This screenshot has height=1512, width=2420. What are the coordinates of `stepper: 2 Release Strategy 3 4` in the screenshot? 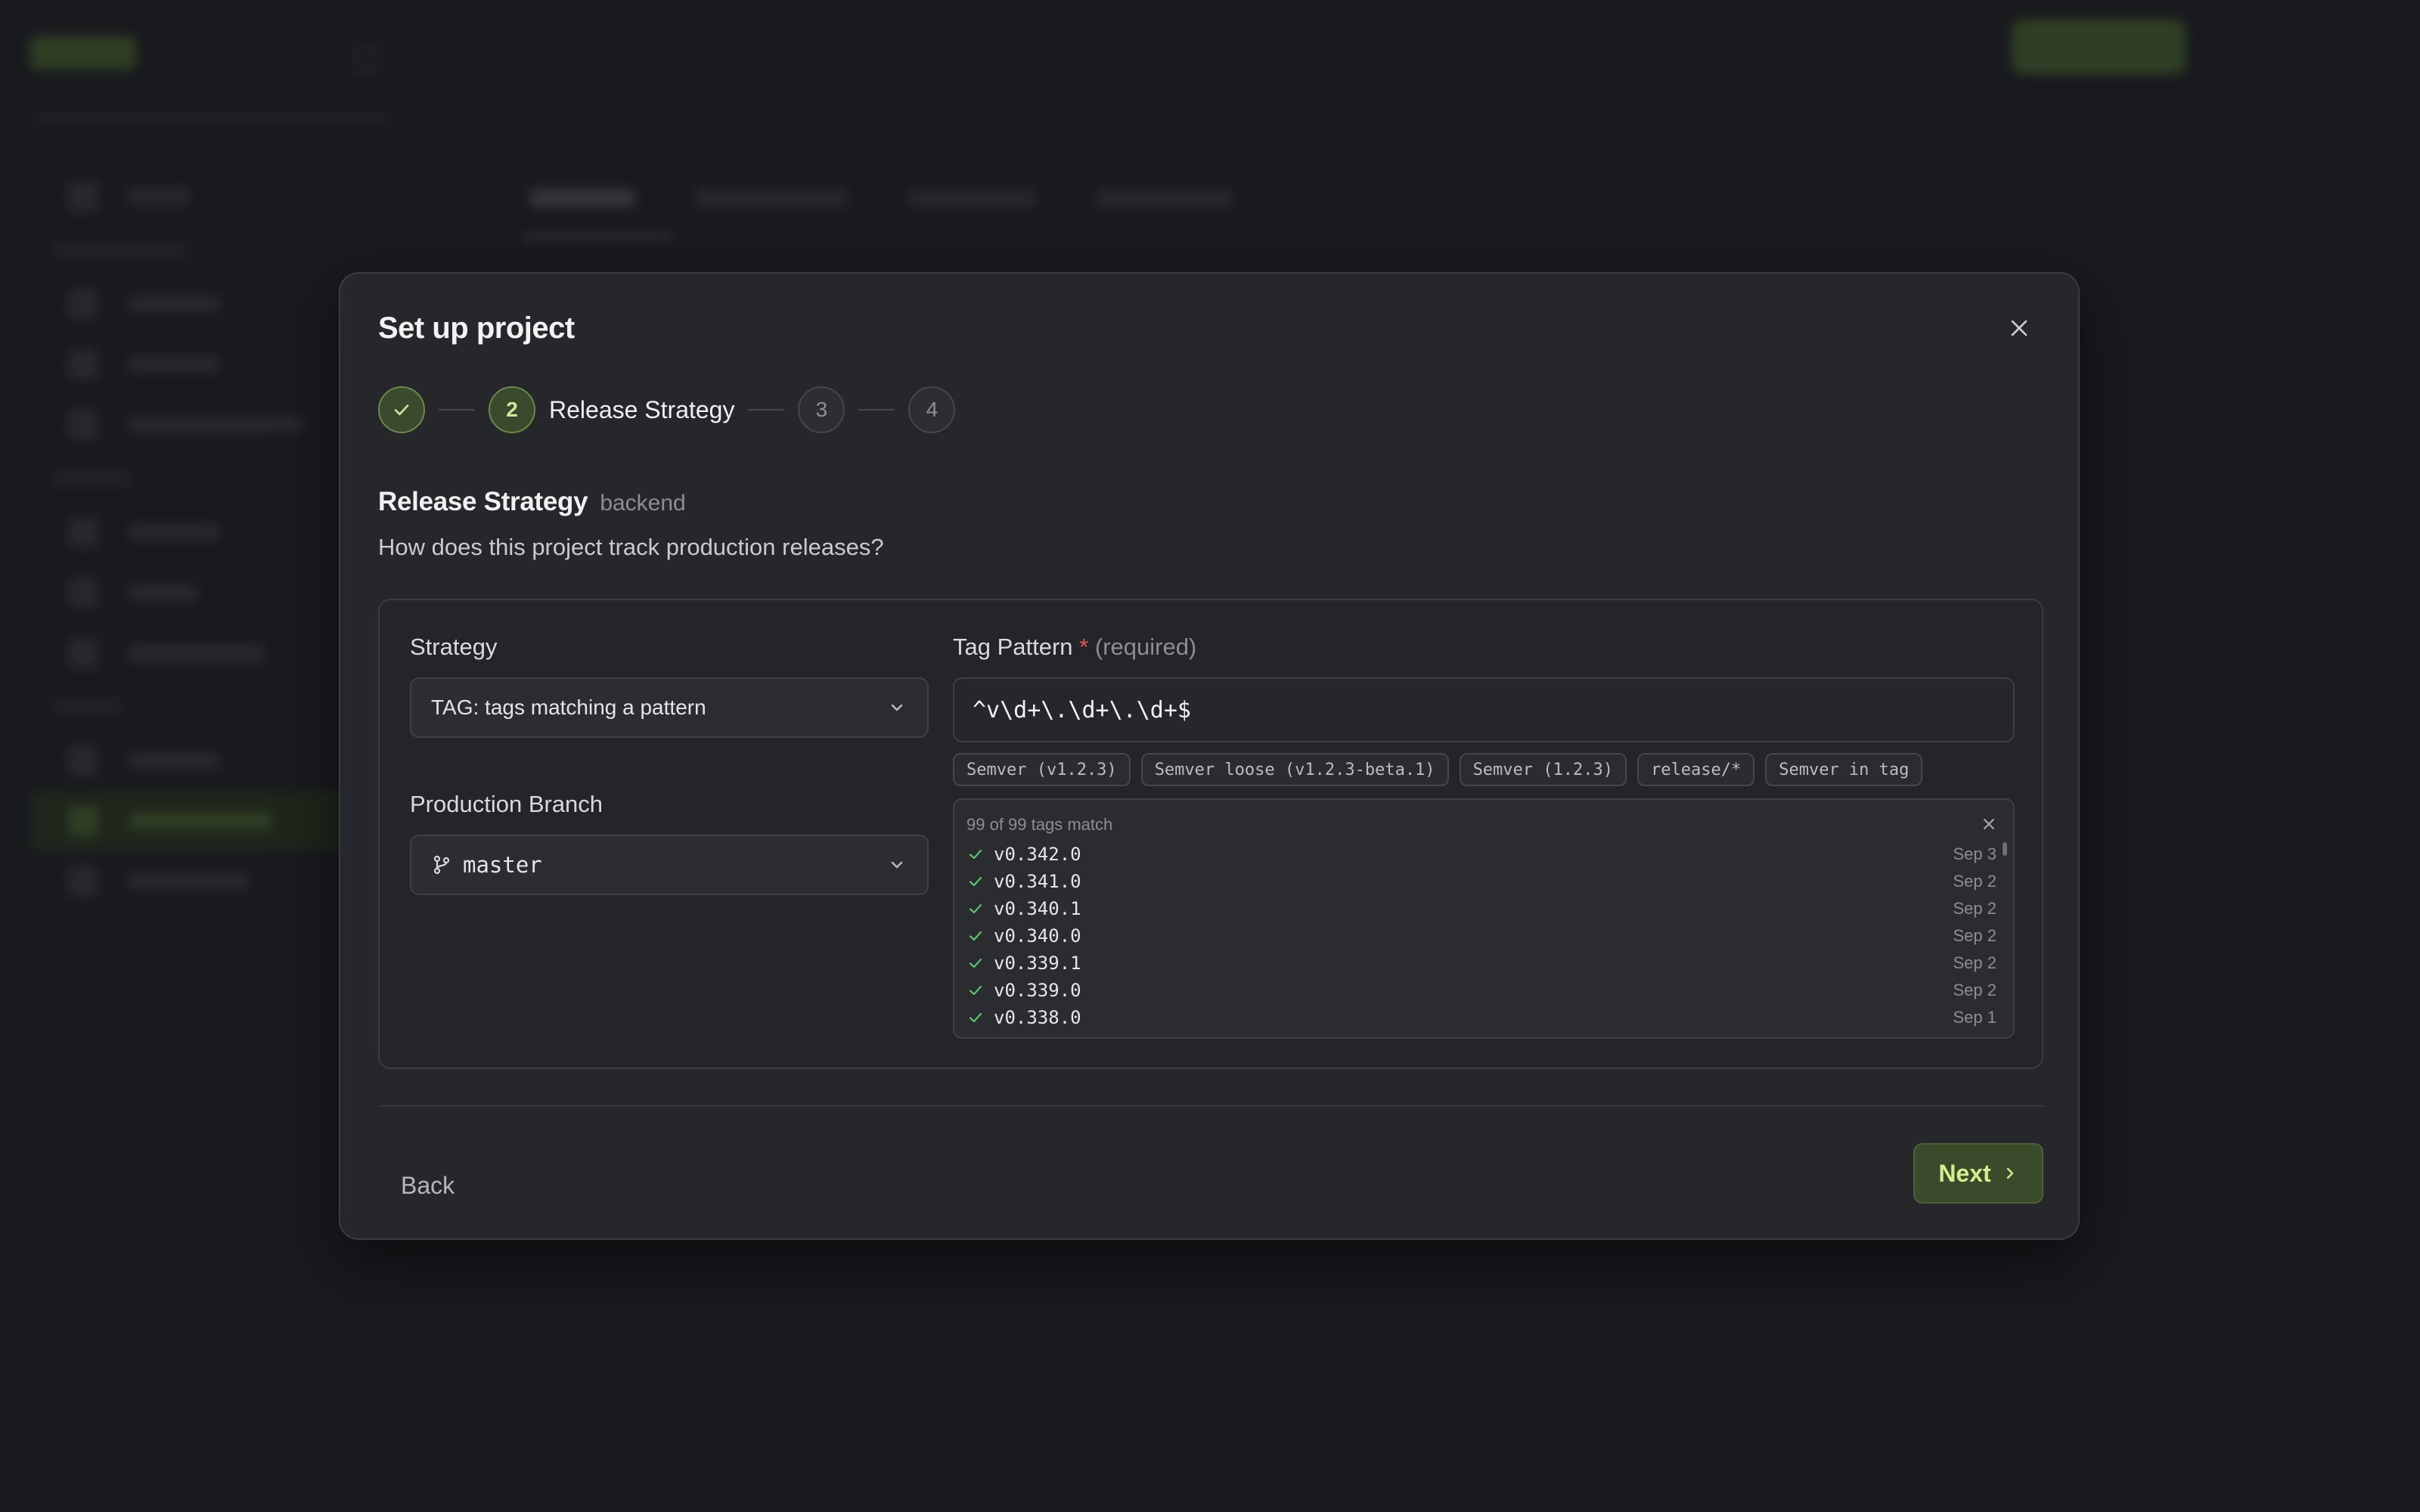 It's located at (667, 409).